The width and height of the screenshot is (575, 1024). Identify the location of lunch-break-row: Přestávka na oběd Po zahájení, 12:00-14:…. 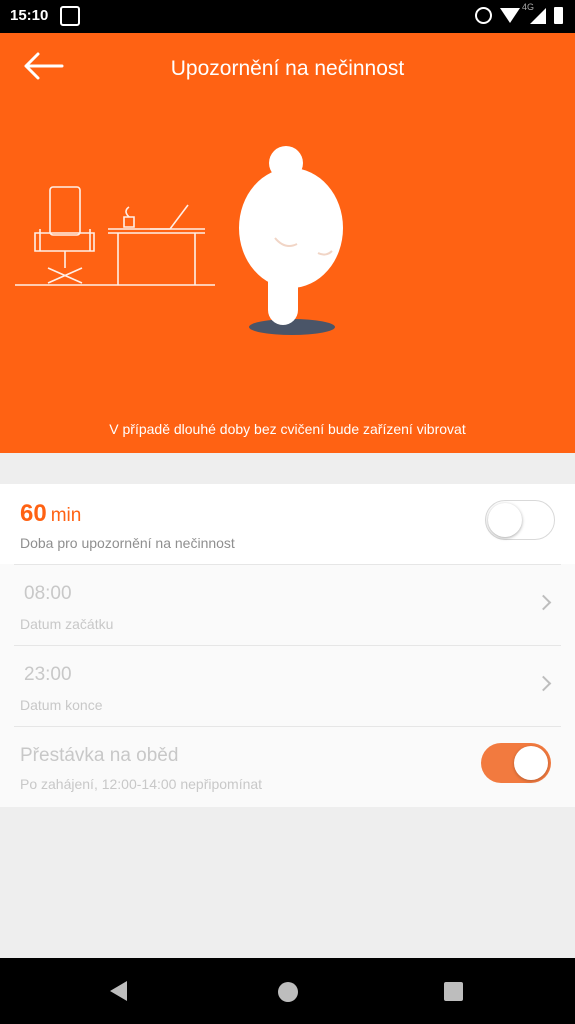
(287, 767).